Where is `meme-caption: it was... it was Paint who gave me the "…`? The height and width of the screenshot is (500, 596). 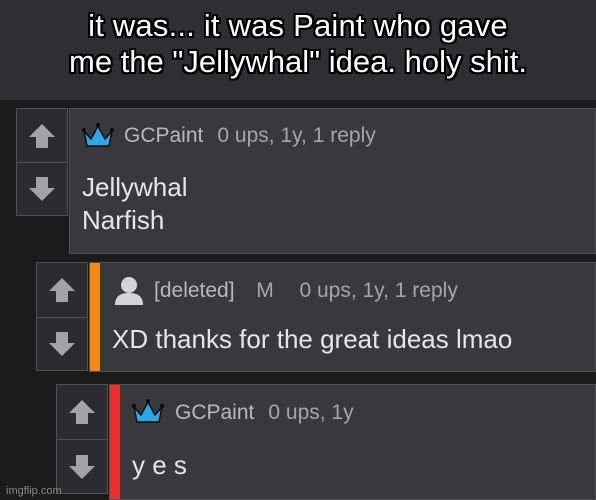 meme-caption: it was... it was Paint who gave me the "… is located at coordinates (298, 44).